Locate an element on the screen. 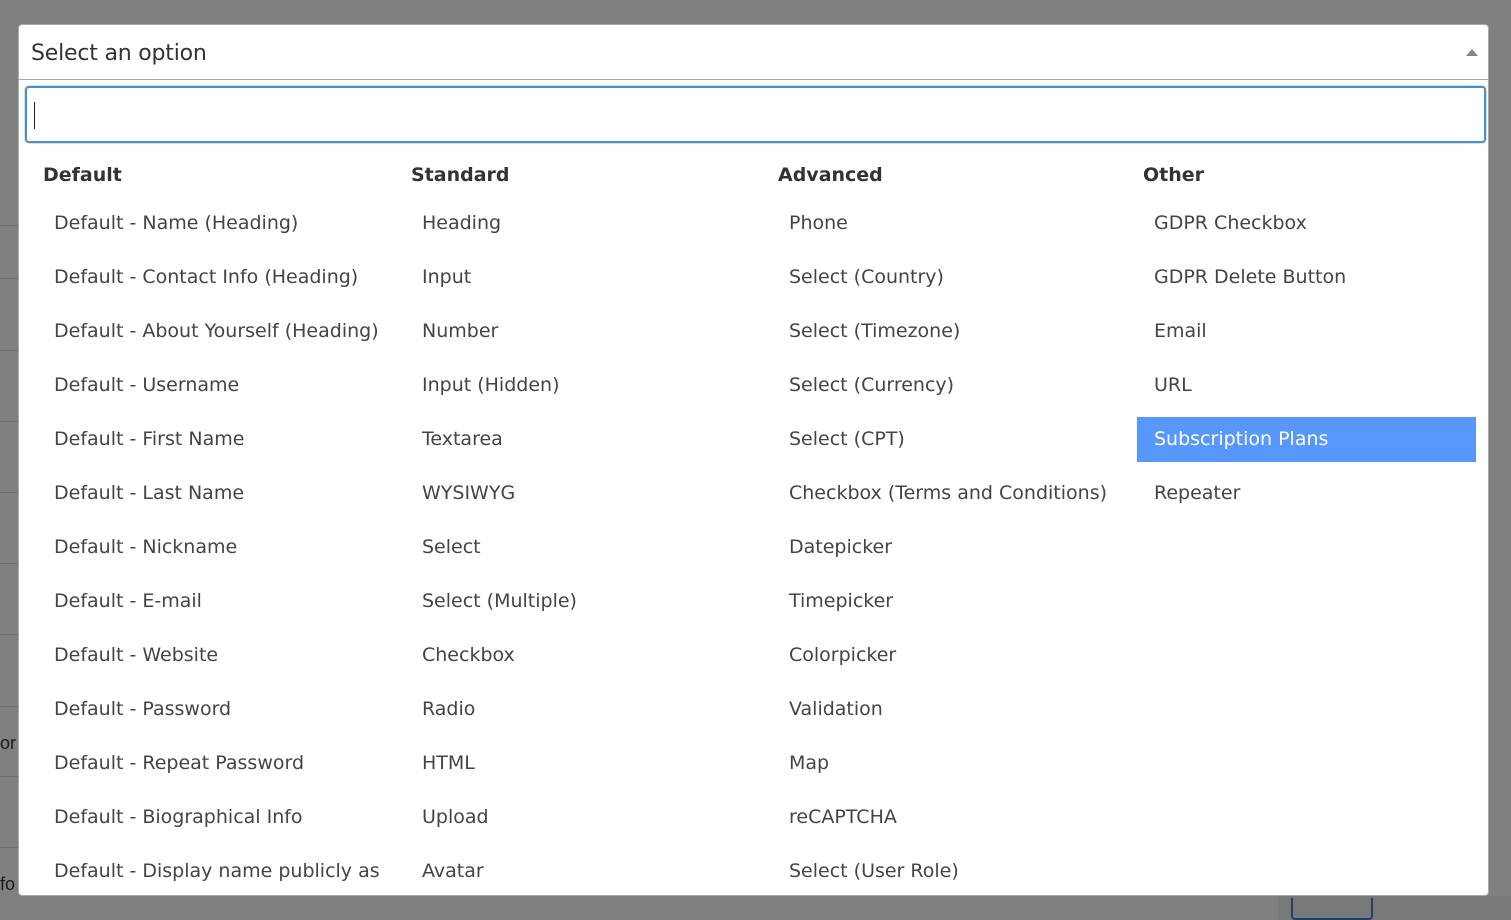 Image resolution: width=1511 pixels, height=920 pixels. option-item: Email is located at coordinates (1307, 331).